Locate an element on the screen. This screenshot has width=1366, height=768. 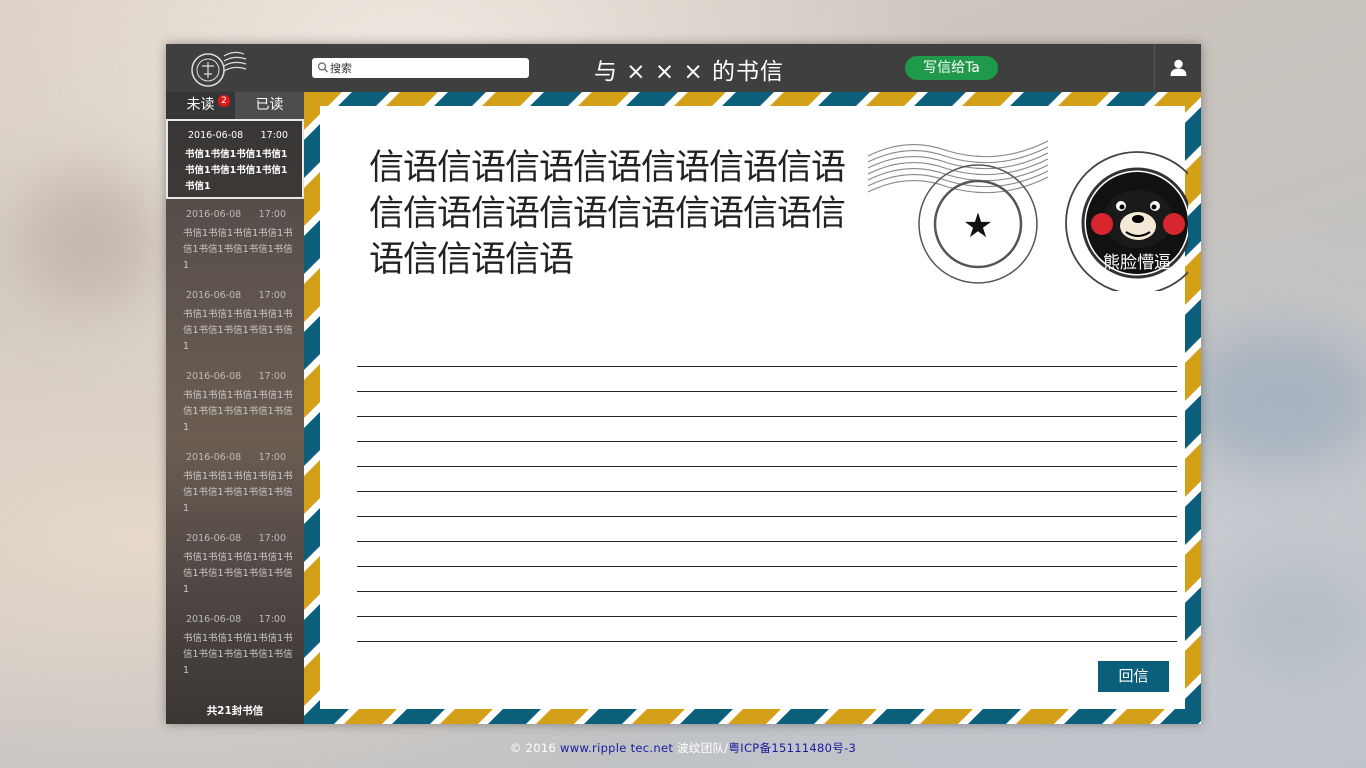
search-input is located at coordinates (425, 68).